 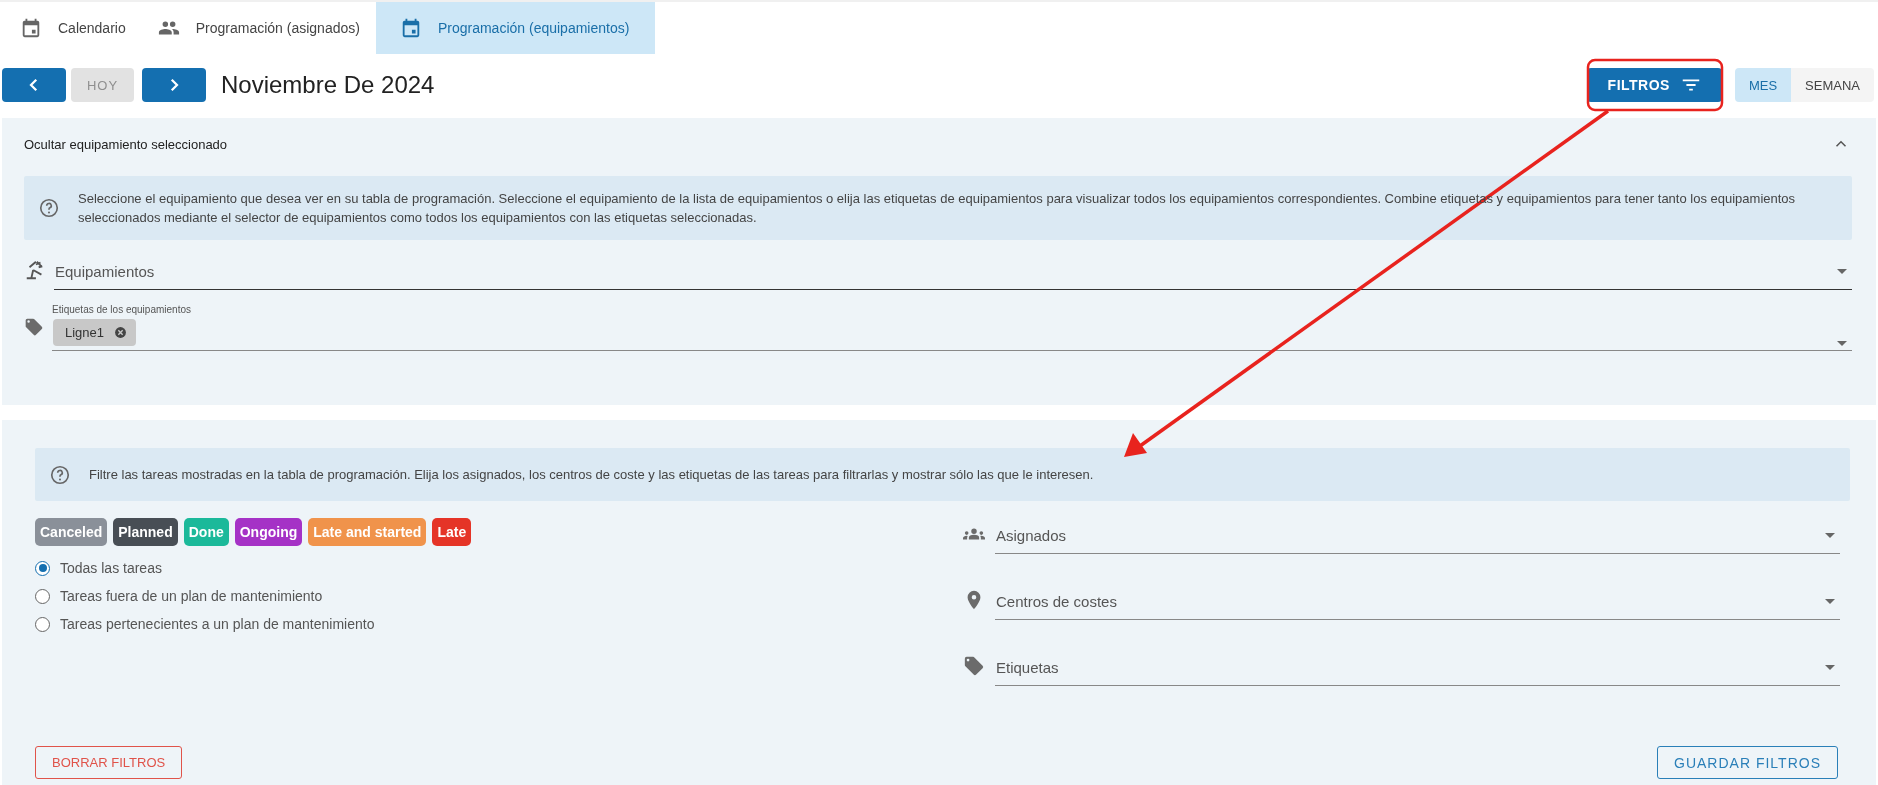 What do you see at coordinates (145, 532) in the screenshot?
I see `status-chip: Planned` at bounding box center [145, 532].